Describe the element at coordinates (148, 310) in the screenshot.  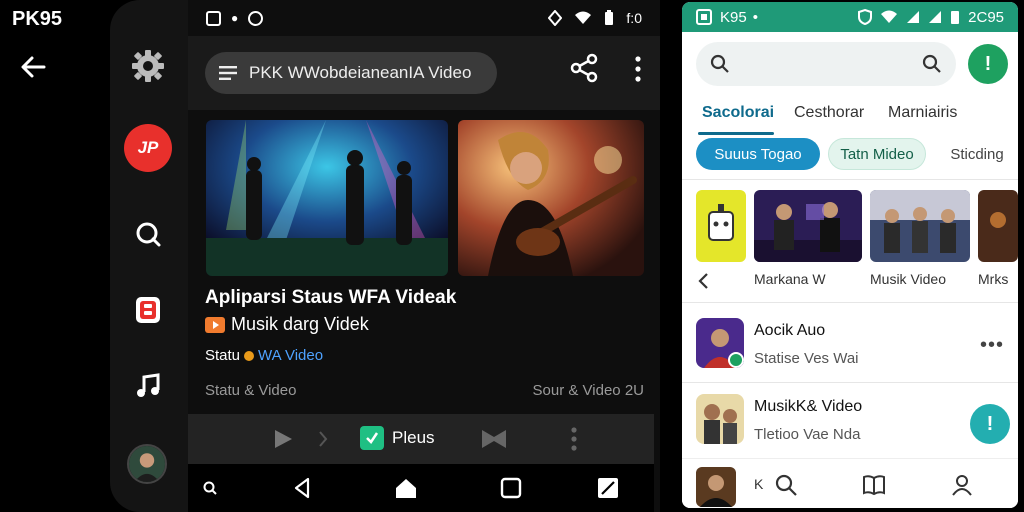
I see `library-rail-button` at that location.